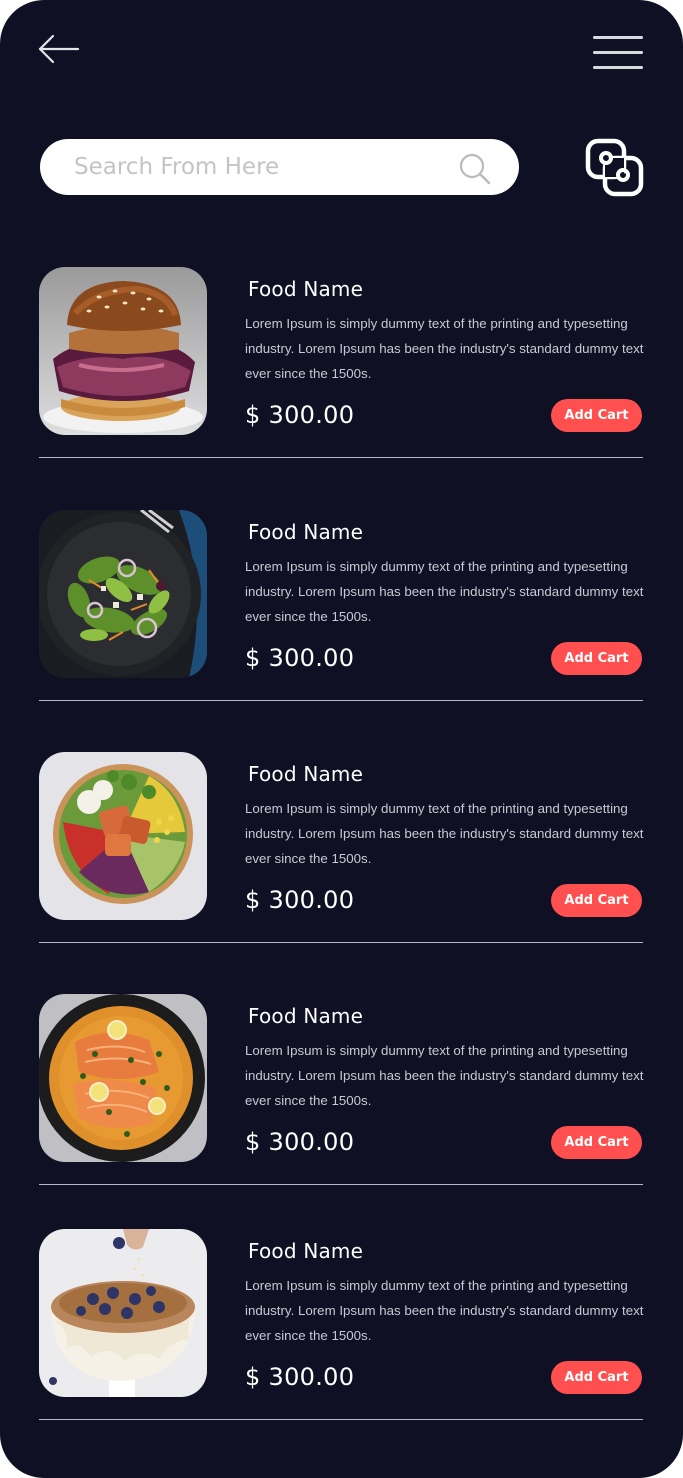  I want to click on scan-button, so click(615, 168).